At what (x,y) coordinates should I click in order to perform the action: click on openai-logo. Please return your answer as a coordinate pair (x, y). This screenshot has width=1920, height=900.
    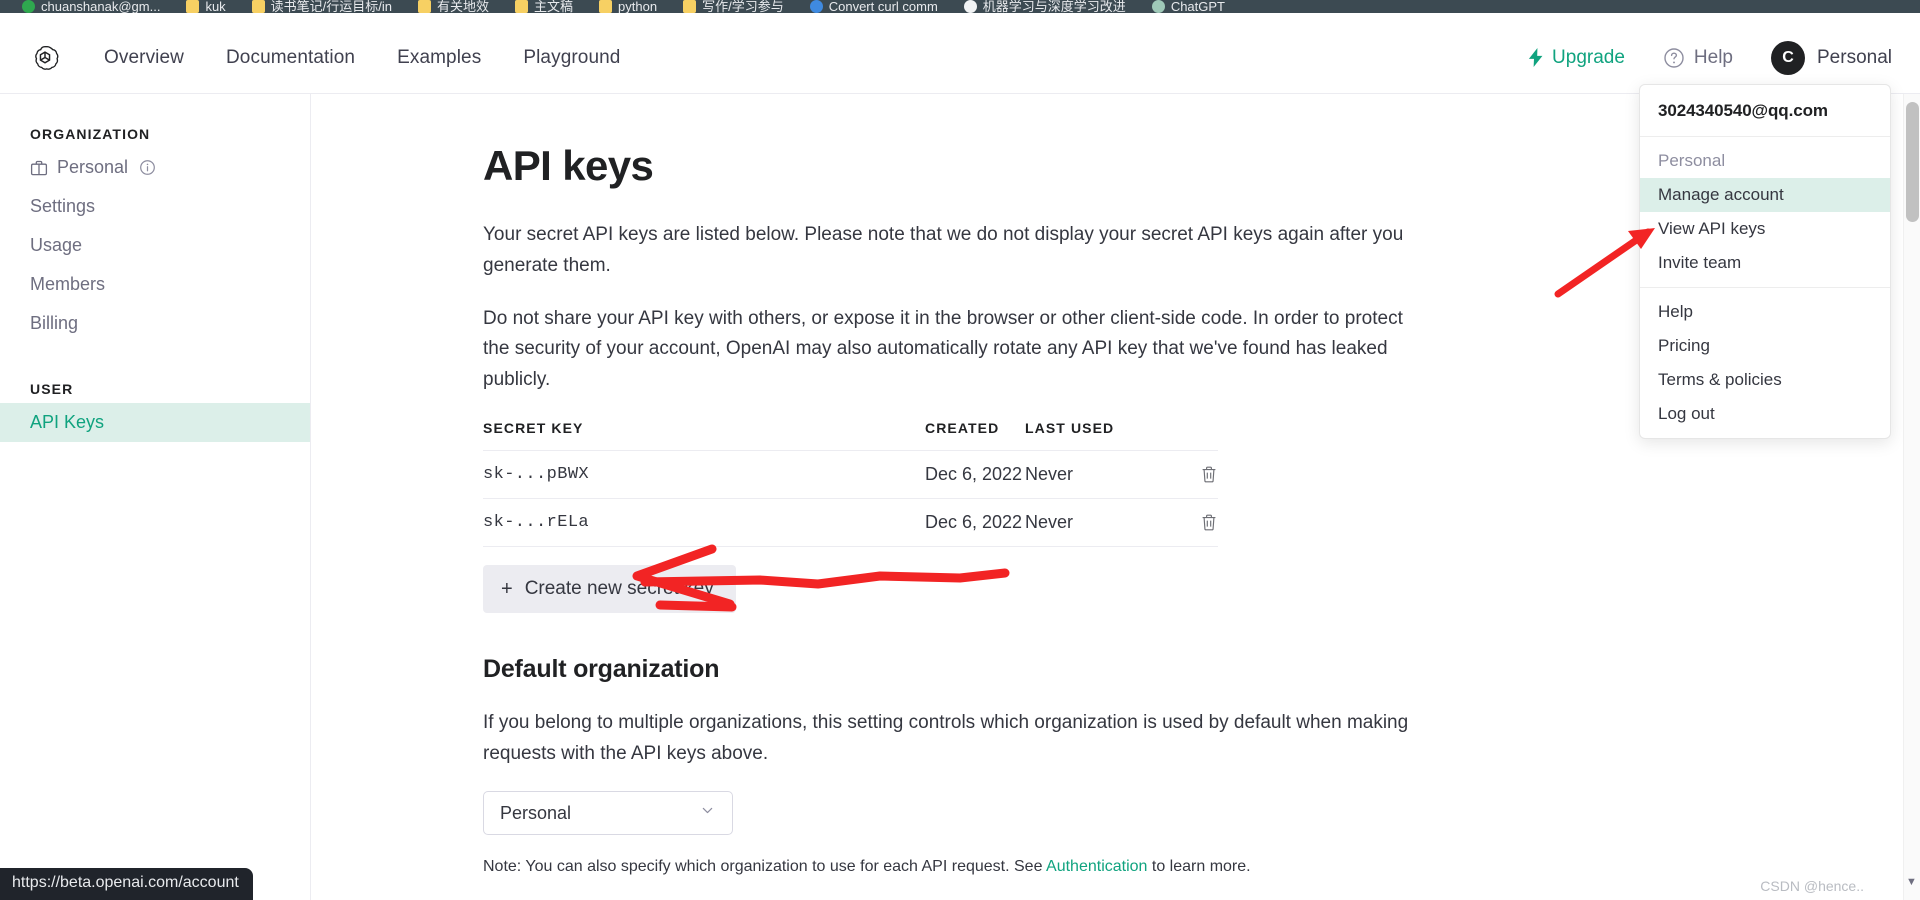
    Looking at the image, I should click on (45, 58).